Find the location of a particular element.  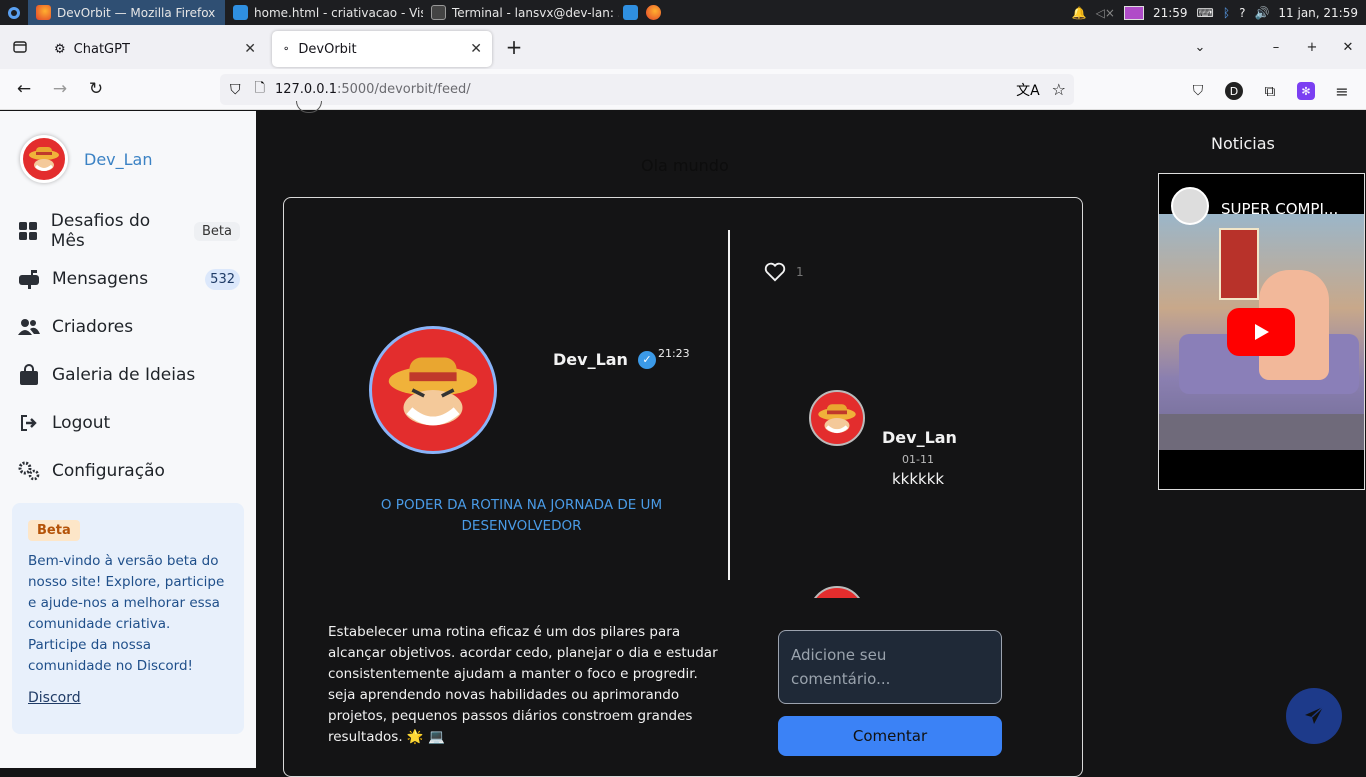

sidebar-item-logout: Logout is located at coordinates (129, 423).